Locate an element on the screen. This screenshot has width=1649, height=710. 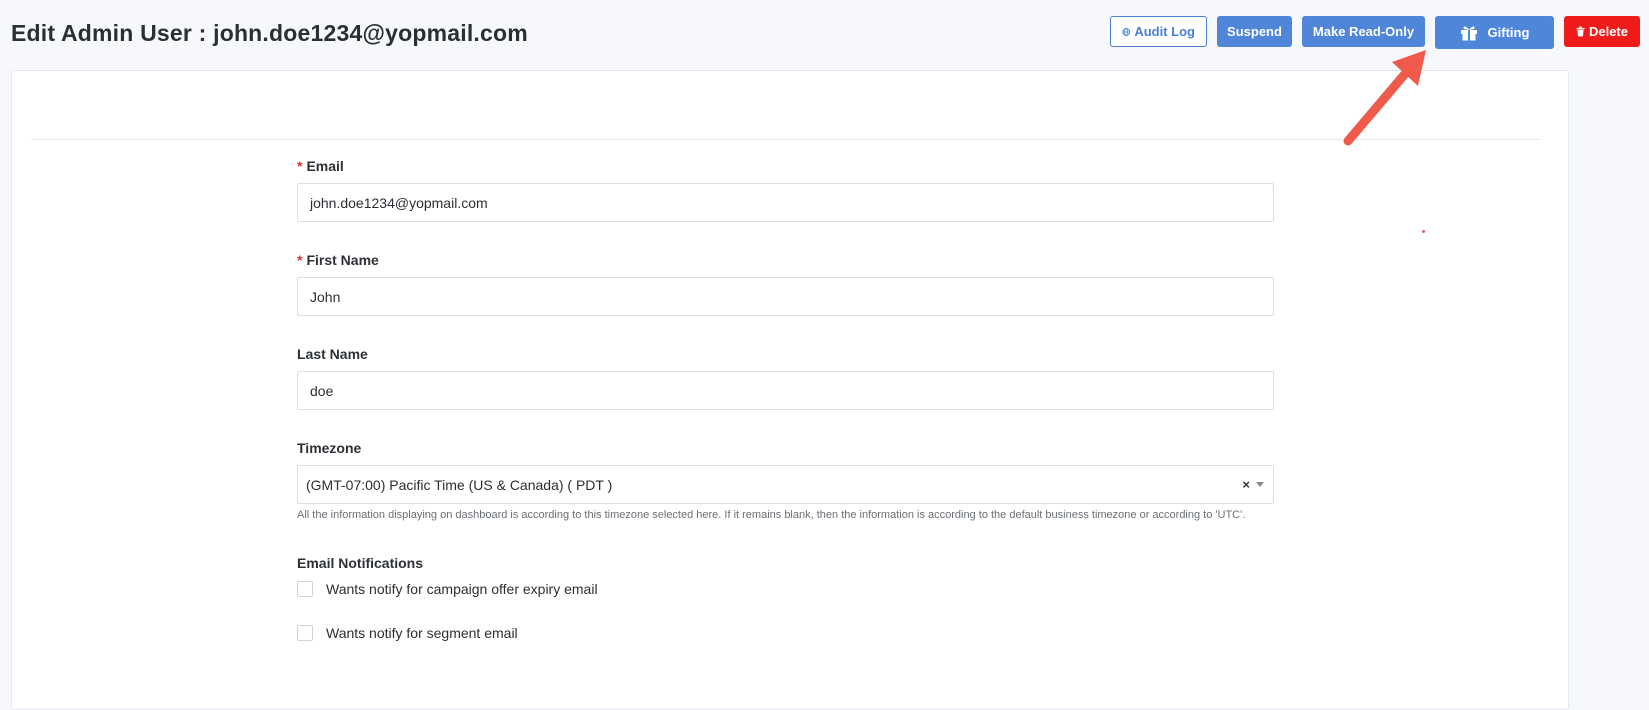
timezone-select-controls: × is located at coordinates (1253, 484).